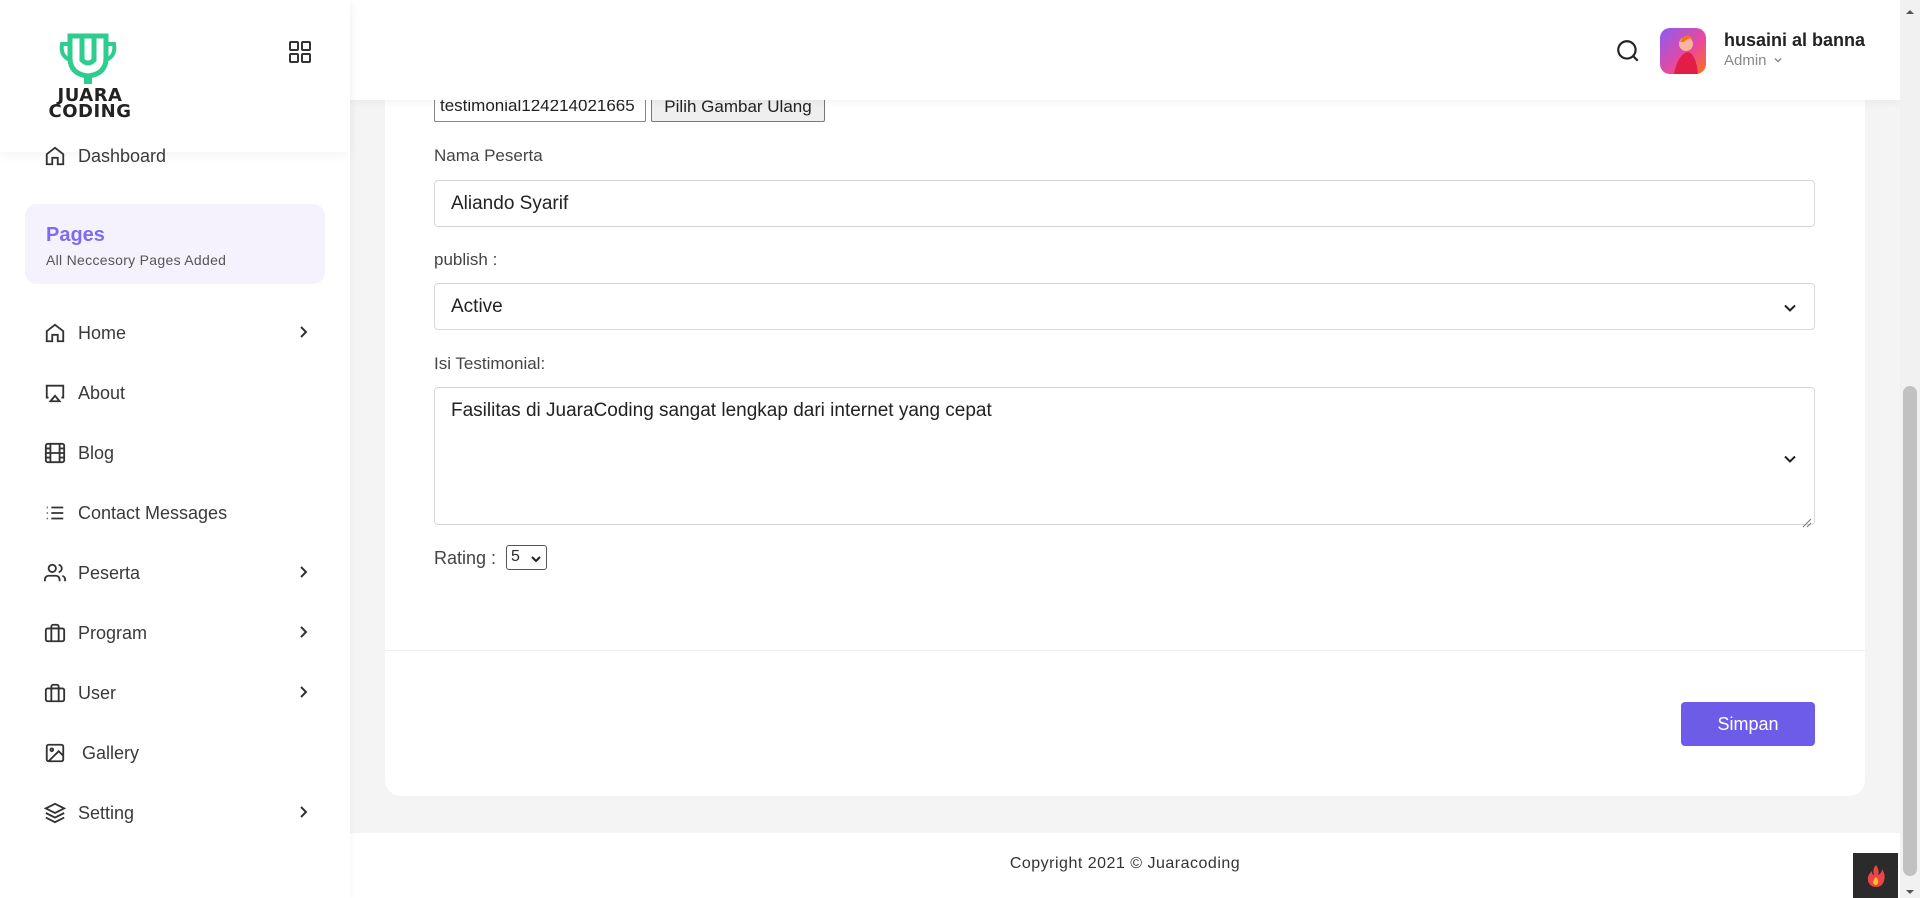  I want to click on image-icon, so click(55, 753).